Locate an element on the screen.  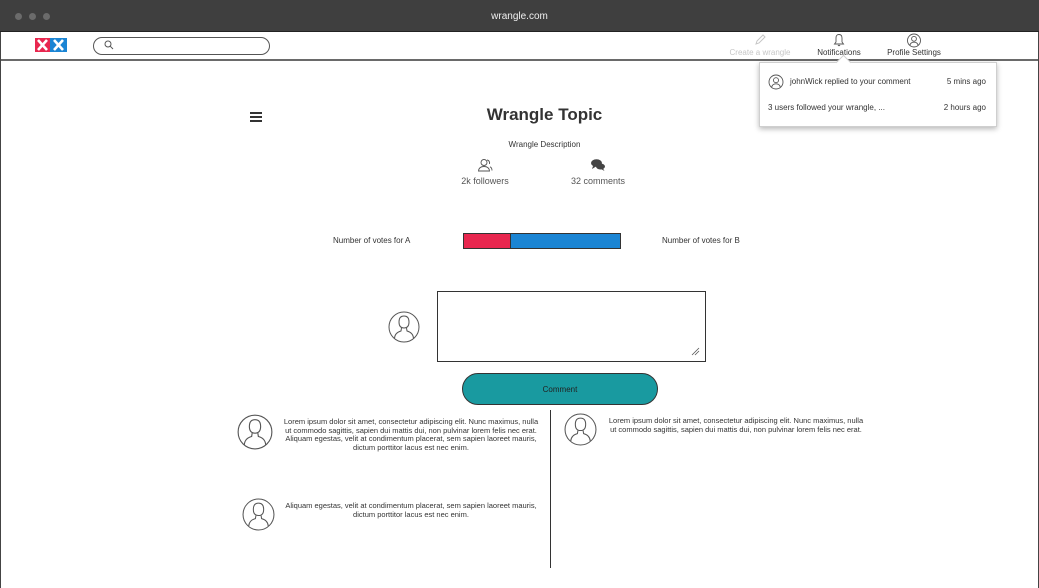
search-icon is located at coordinates (109, 45).